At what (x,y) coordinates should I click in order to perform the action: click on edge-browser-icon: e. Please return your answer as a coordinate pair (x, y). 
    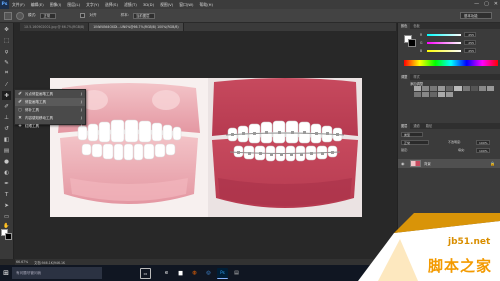
    Looking at the image, I should click on (166, 273).